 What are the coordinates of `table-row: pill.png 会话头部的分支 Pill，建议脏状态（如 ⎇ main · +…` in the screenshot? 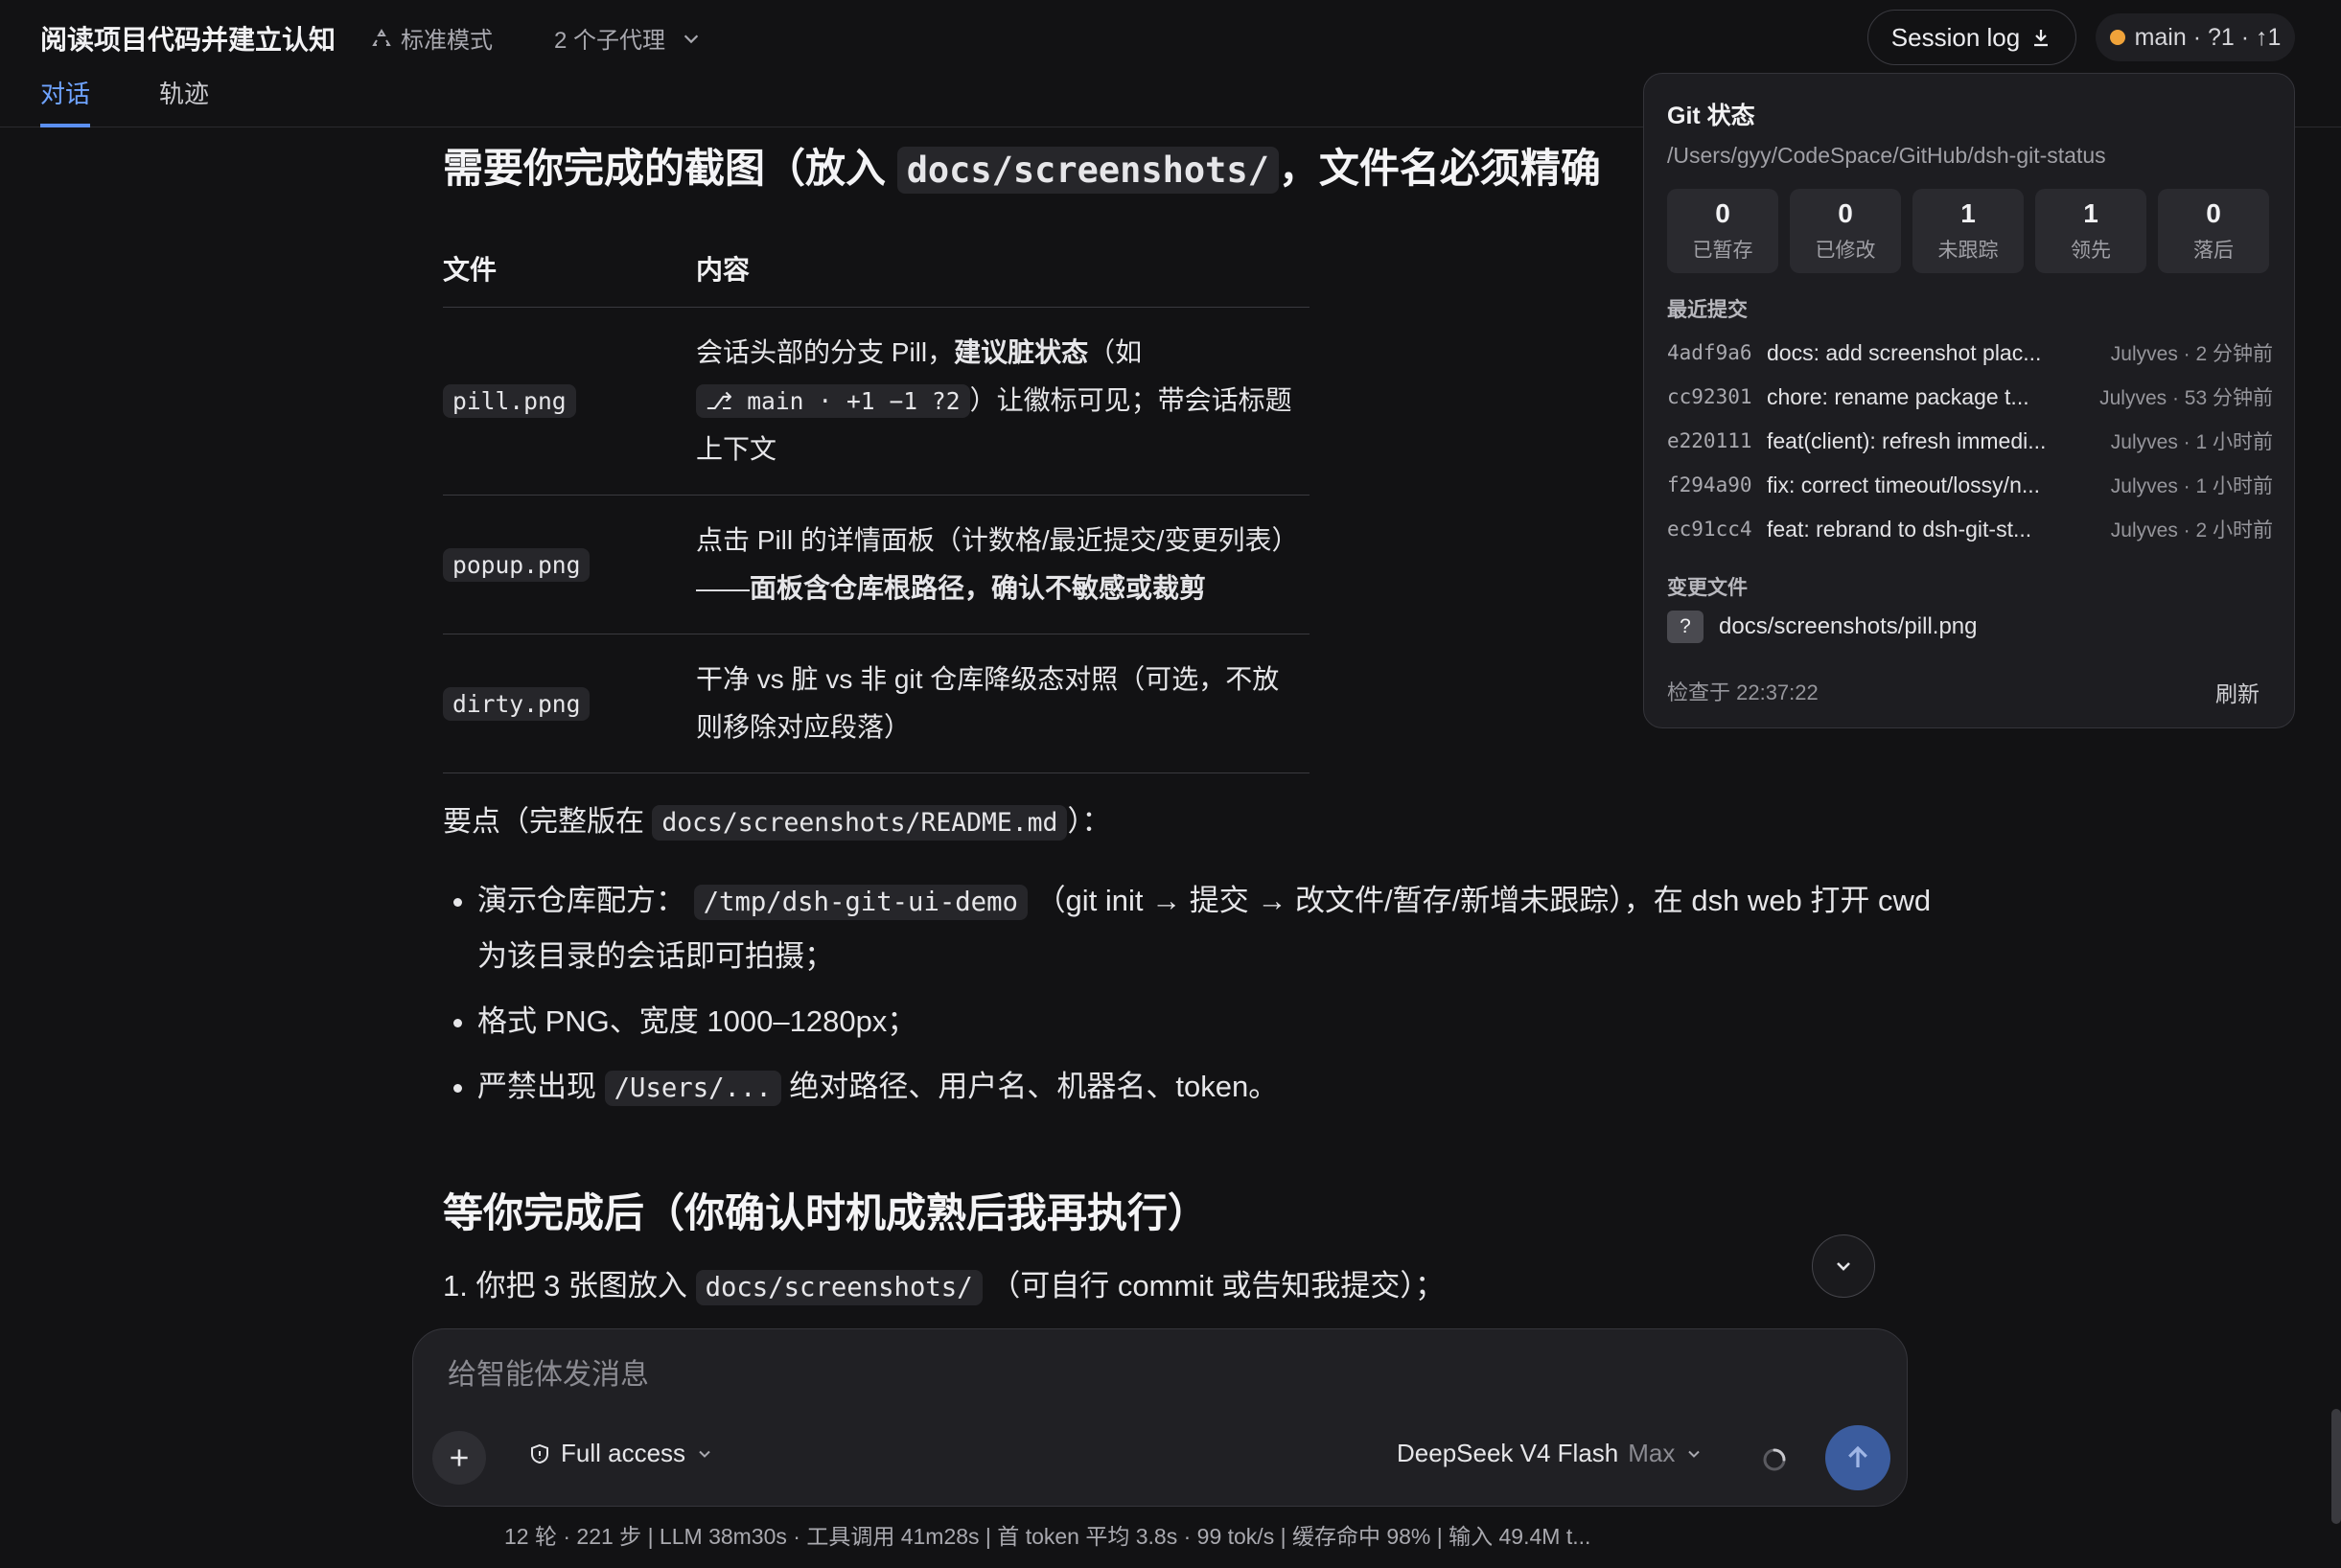 It's located at (876, 401).